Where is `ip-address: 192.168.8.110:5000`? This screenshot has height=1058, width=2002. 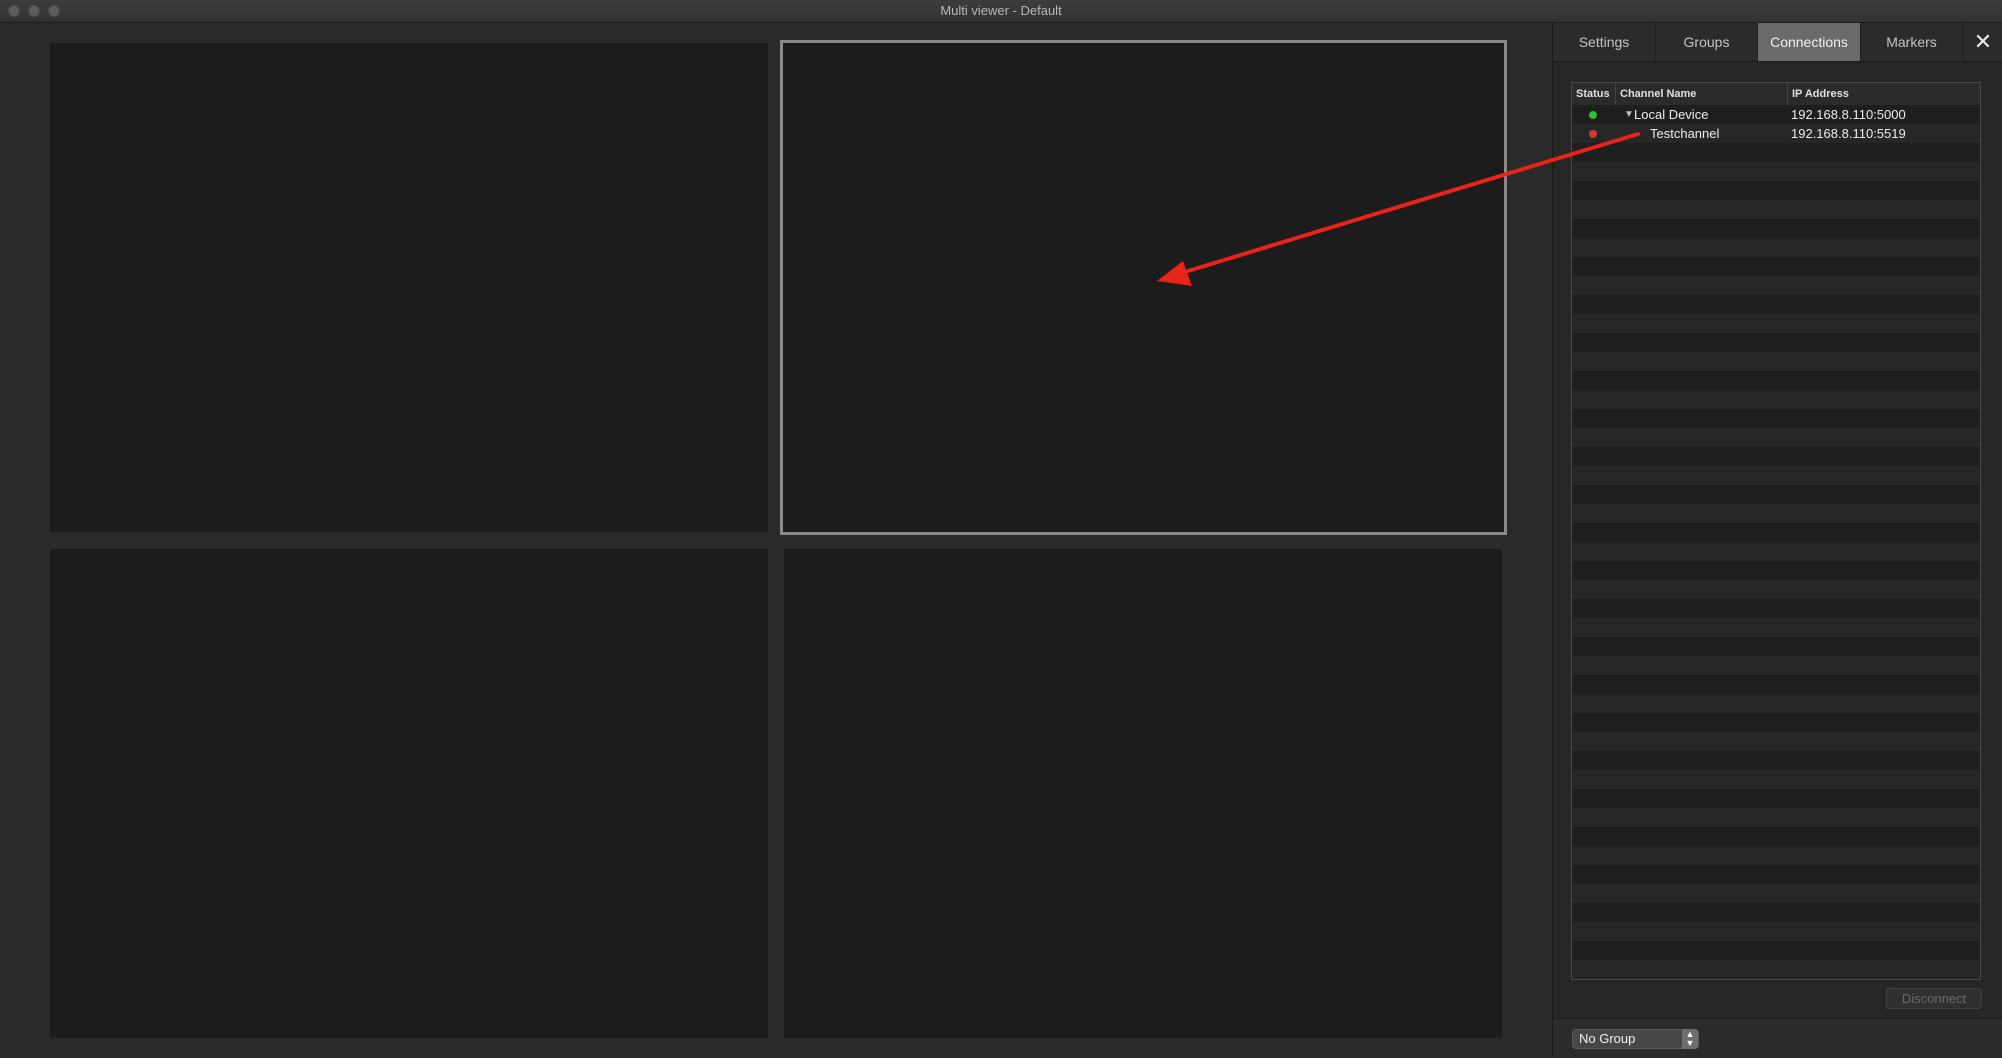
ip-address: 192.168.8.110:5000 is located at coordinates (1848, 114).